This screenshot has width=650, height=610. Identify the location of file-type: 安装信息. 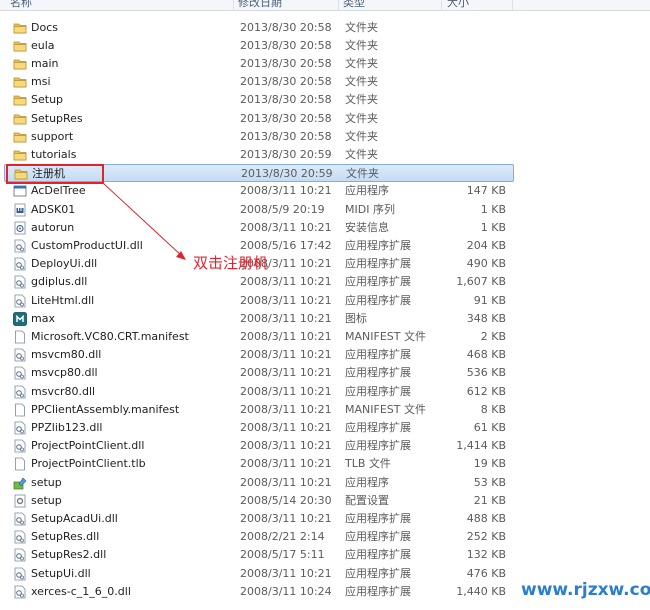
(367, 227).